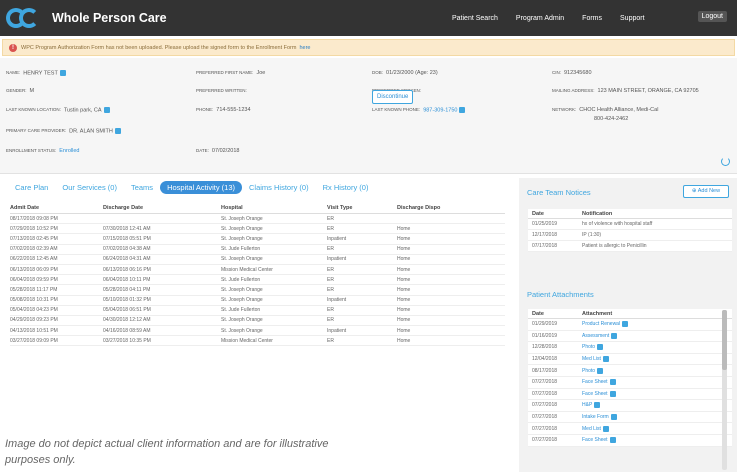 The image size is (737, 472). What do you see at coordinates (201, 187) in the screenshot?
I see `tab-hospital-activity: Hospital Activity (13)` at bounding box center [201, 187].